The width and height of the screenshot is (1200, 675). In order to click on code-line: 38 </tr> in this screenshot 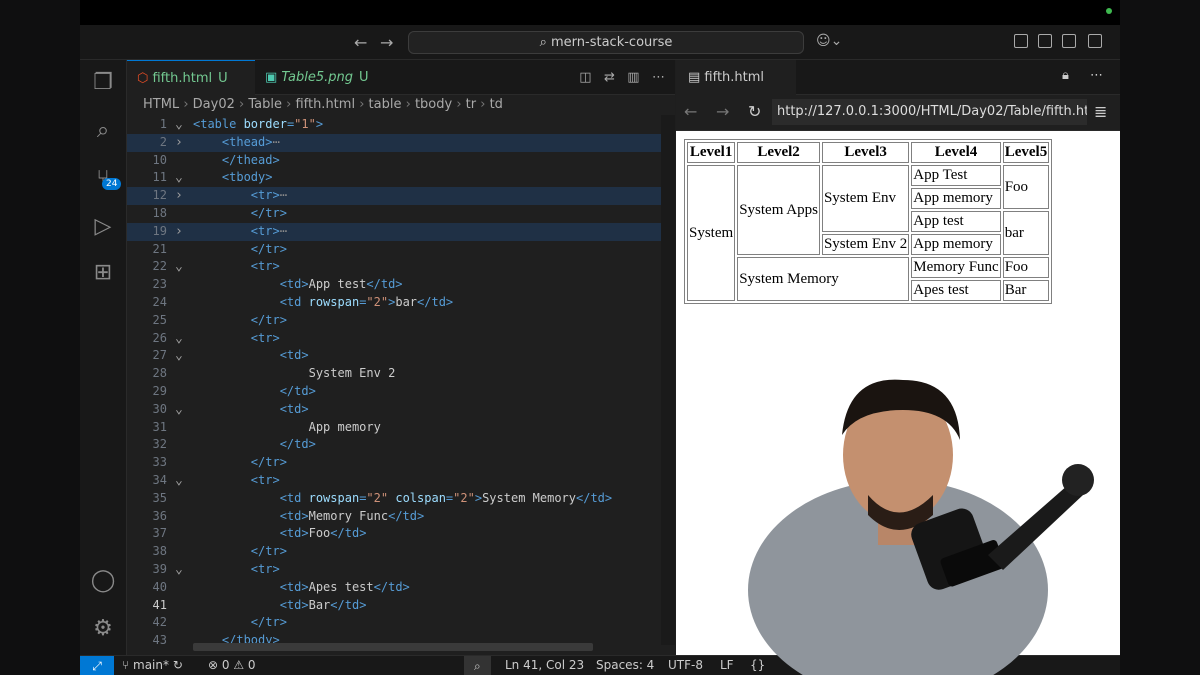, I will do `click(401, 552)`.